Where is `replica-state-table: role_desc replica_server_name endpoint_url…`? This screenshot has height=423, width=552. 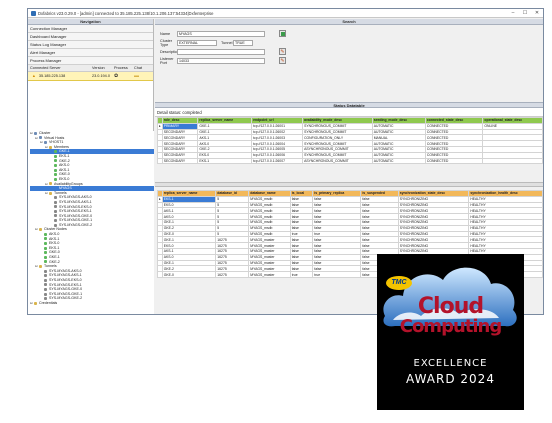 replica-state-table: role_desc replica_server_name endpoint_url… is located at coordinates (350, 141).